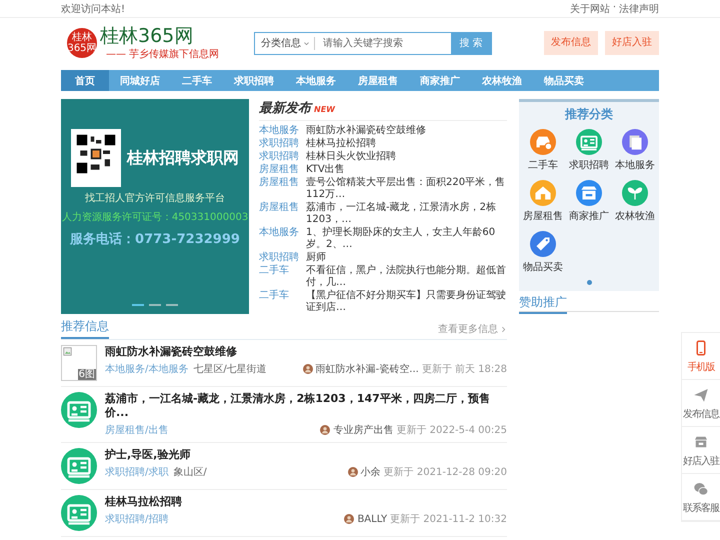  What do you see at coordinates (571, 43) in the screenshot?
I see `header-button: 发布信息` at bounding box center [571, 43].